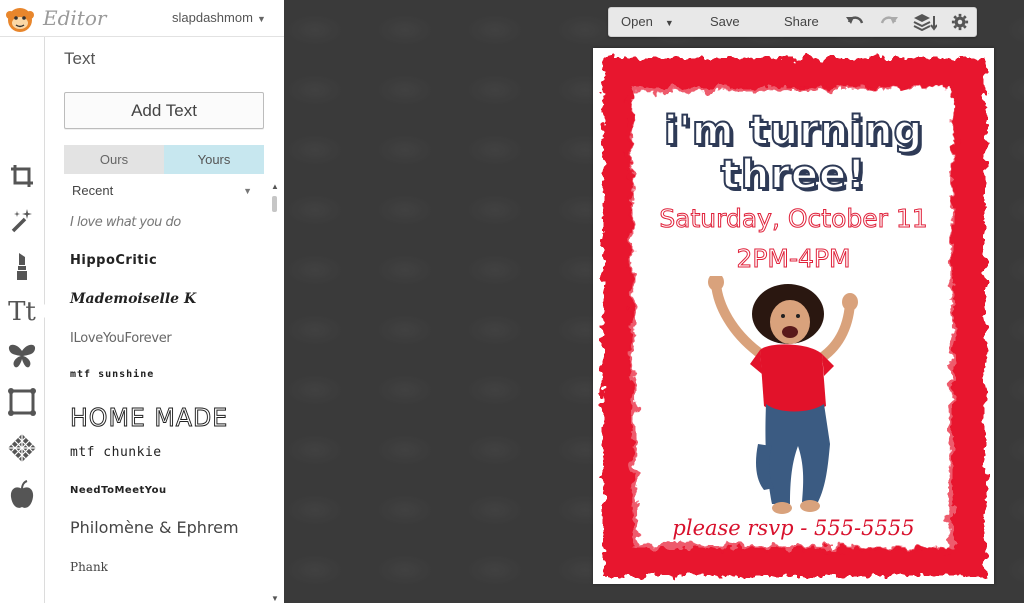  What do you see at coordinates (725, 22) in the screenshot?
I see `save-button: Save` at bounding box center [725, 22].